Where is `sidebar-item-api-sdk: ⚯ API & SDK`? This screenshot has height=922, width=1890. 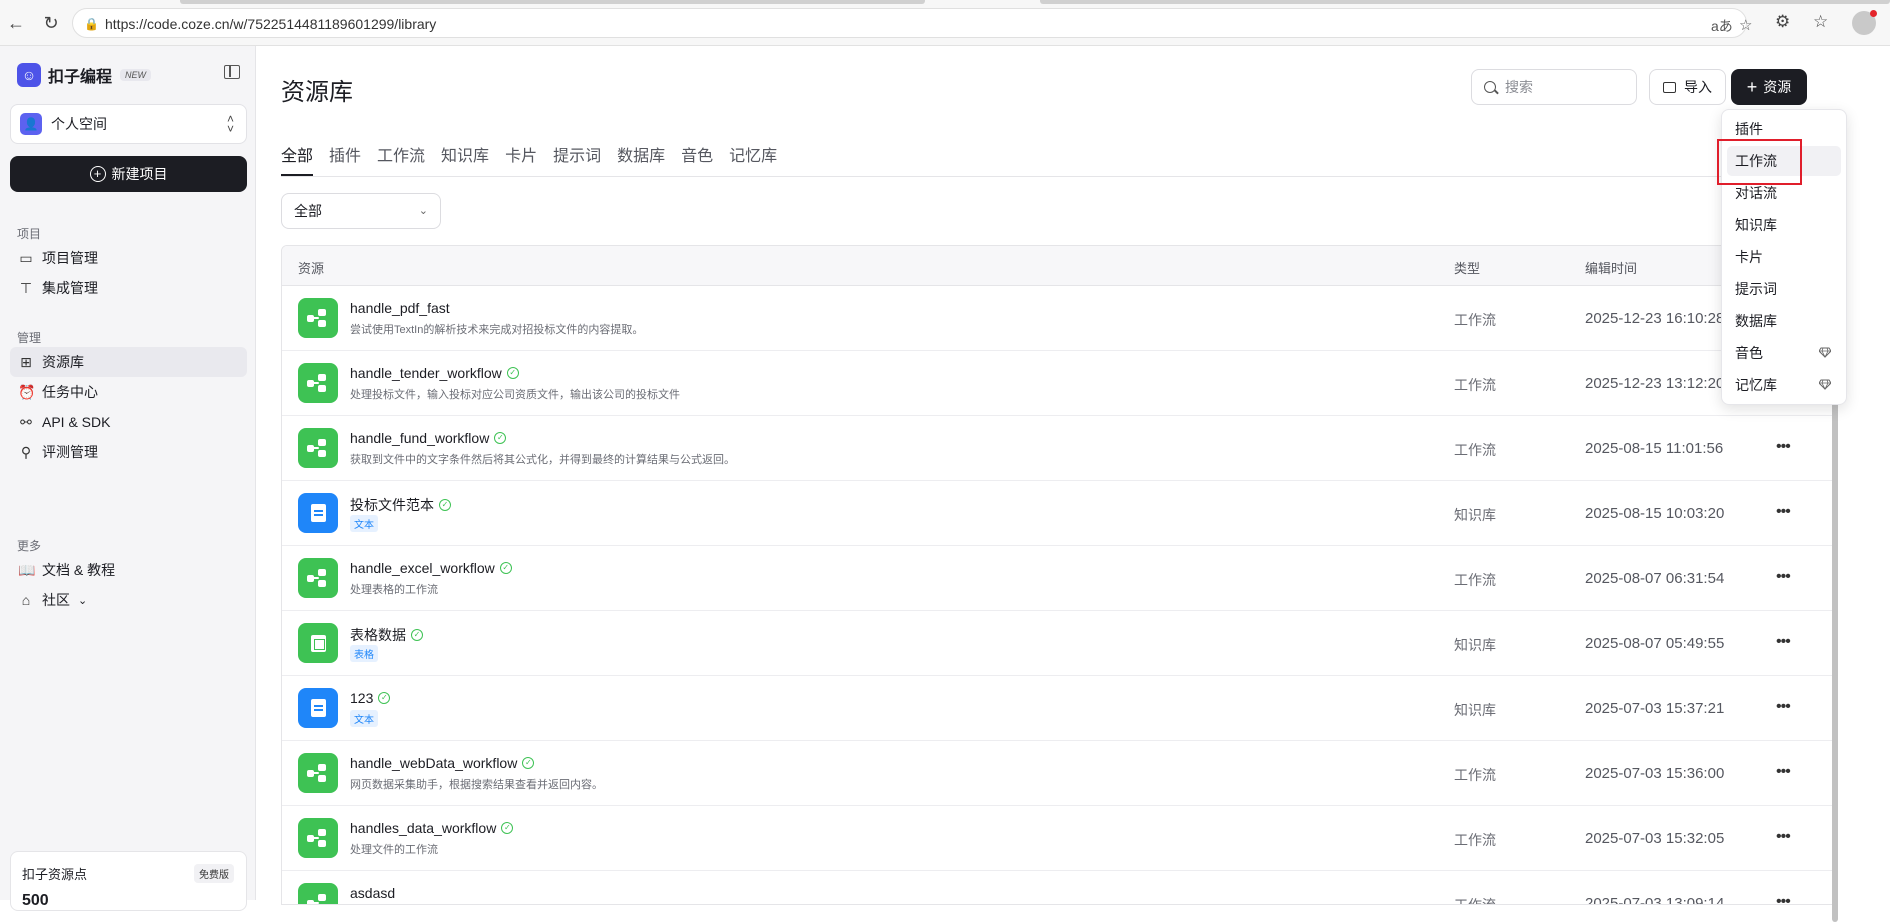
sidebar-item-api-sdk: ⚯ API & SDK is located at coordinates (128, 422).